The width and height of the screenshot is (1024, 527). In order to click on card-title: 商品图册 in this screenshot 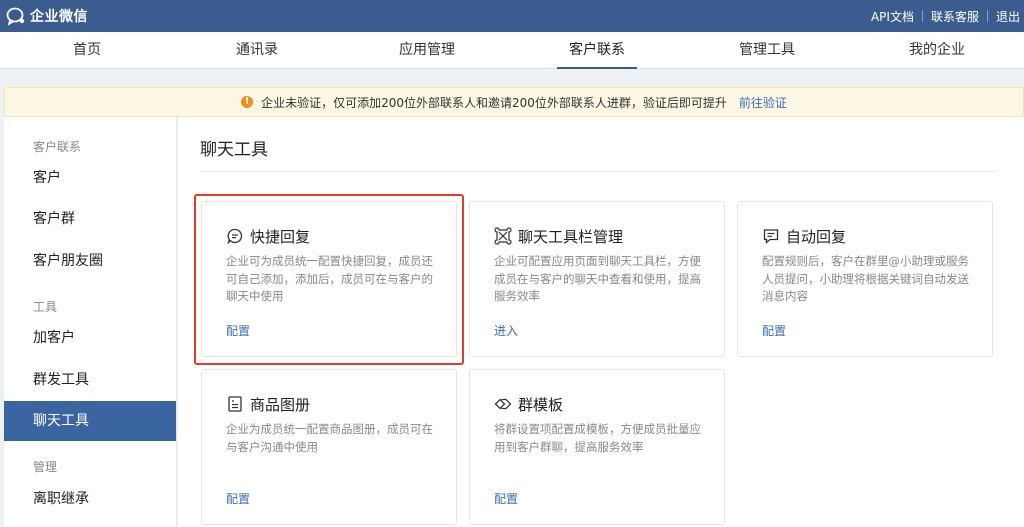, I will do `click(280, 404)`.